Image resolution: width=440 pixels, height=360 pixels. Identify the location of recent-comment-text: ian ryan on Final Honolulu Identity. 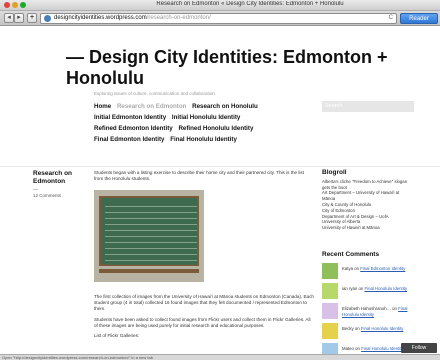
(382, 289).